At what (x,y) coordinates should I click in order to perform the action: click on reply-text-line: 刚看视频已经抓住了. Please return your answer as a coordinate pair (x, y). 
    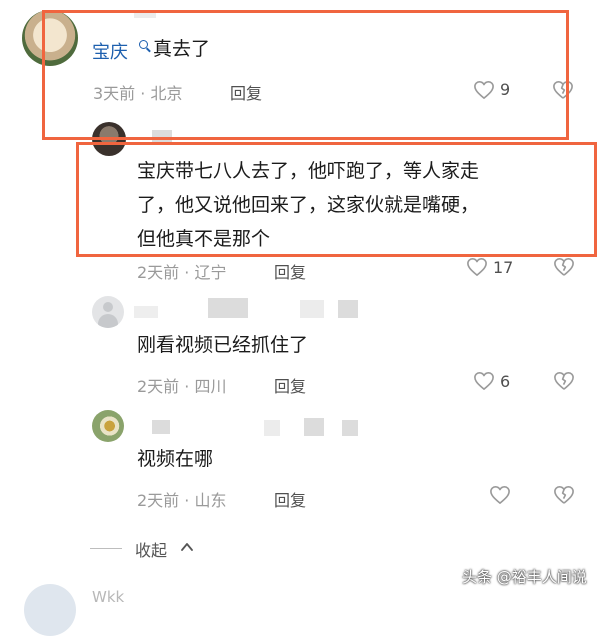
    Looking at the image, I should click on (223, 345).